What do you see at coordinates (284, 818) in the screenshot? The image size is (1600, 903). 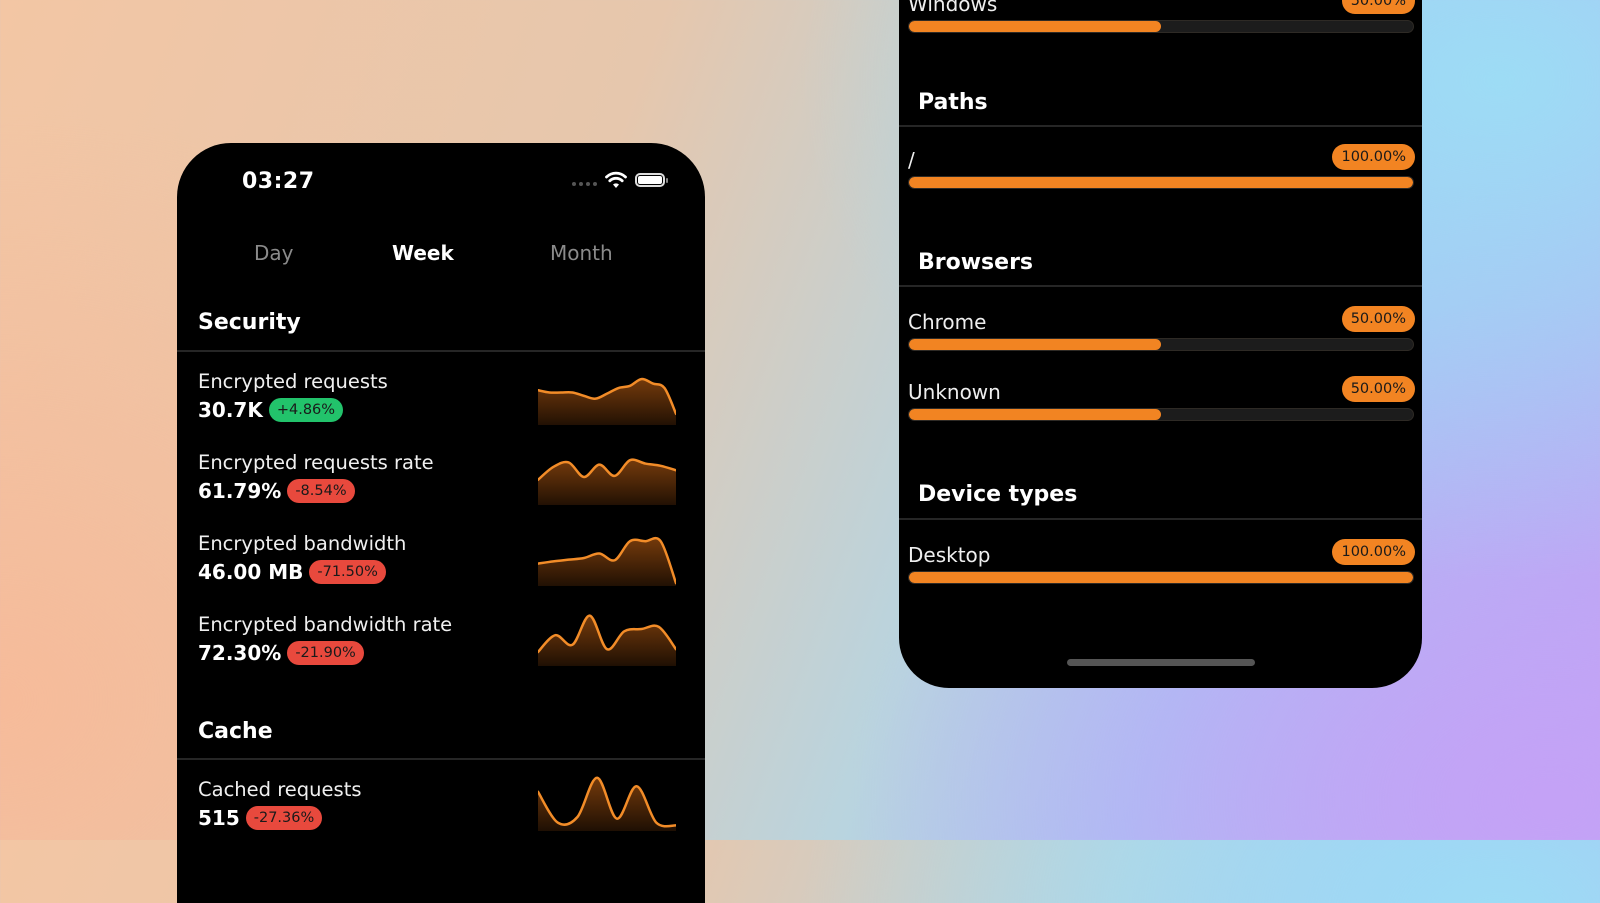 I see `change-badge: -27.36%` at bounding box center [284, 818].